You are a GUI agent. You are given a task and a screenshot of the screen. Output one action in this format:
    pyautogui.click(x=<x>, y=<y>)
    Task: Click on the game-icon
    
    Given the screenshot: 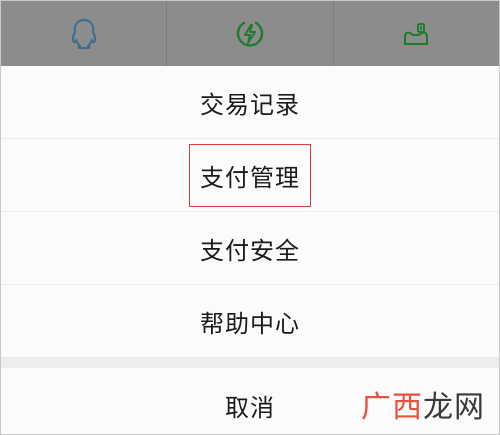 What is the action you would take?
    pyautogui.click(x=416, y=33)
    